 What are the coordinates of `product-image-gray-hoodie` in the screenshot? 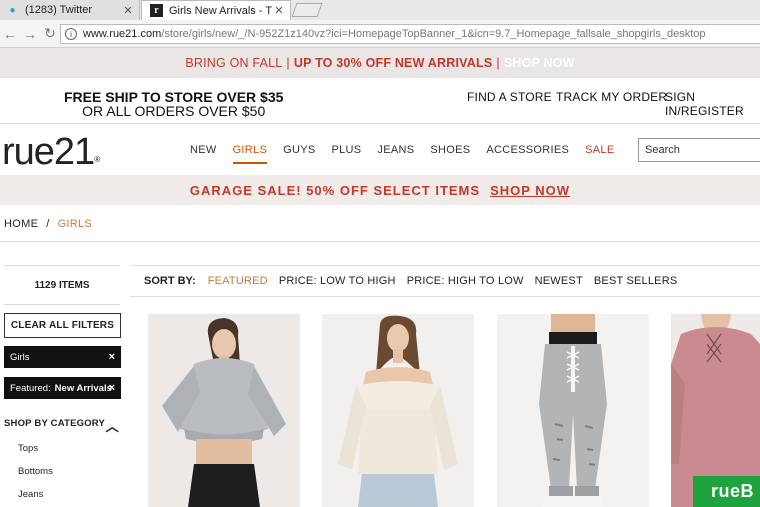 It's located at (224, 412).